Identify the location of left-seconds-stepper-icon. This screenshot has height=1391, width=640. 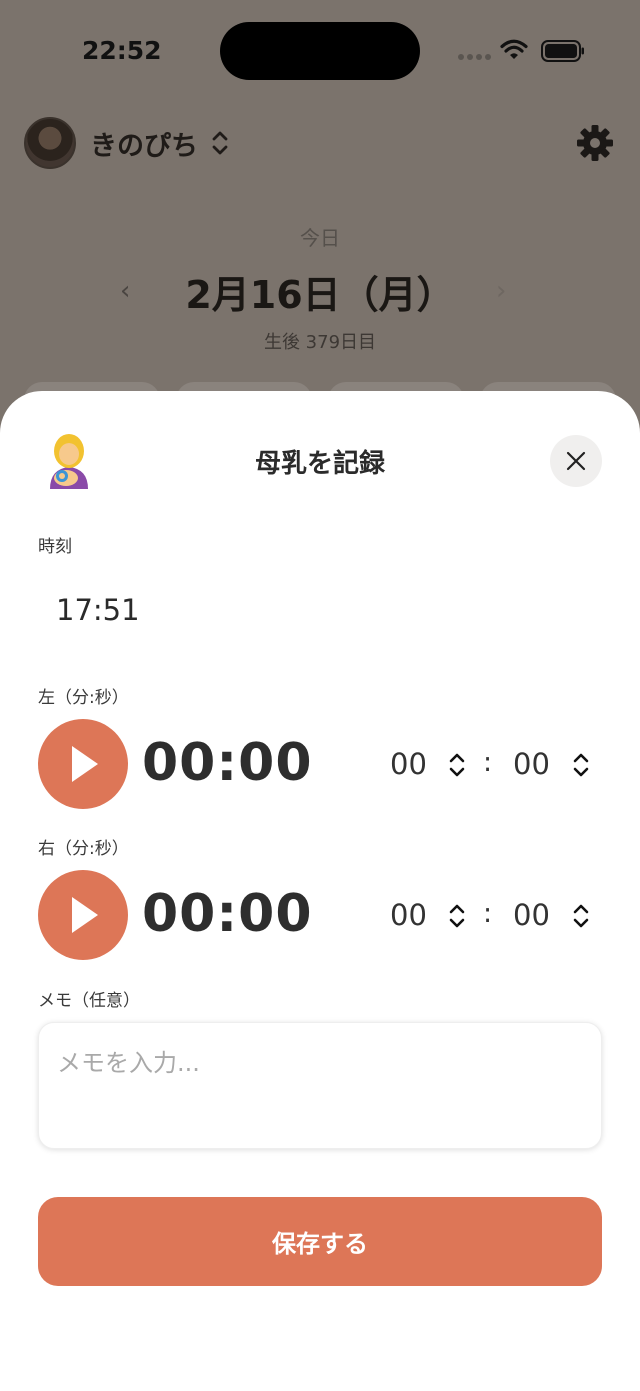
(581, 765).